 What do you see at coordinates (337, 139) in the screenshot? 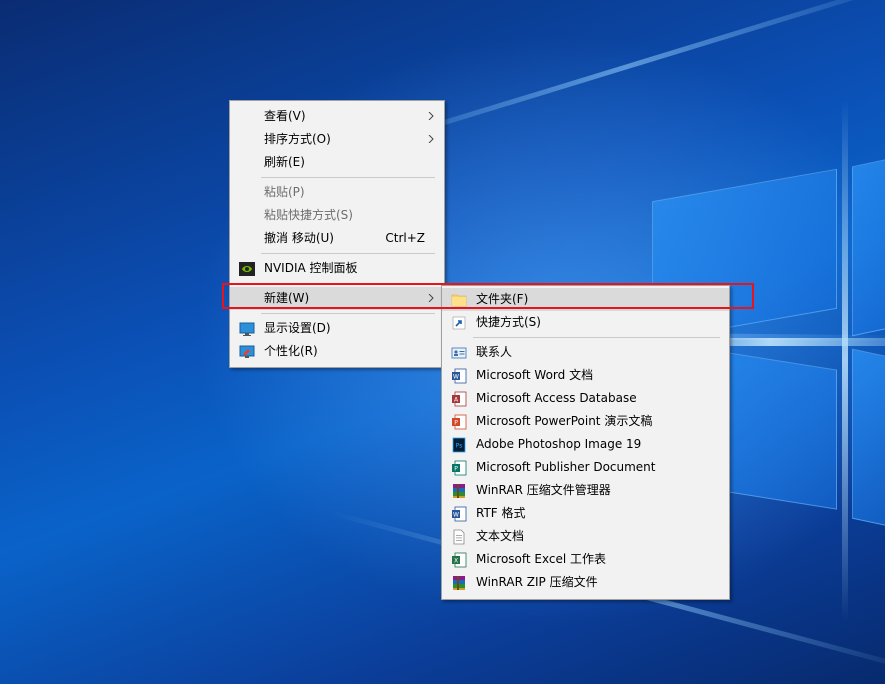
I see `menu-item-sort-by: 排序方式(O)` at bounding box center [337, 139].